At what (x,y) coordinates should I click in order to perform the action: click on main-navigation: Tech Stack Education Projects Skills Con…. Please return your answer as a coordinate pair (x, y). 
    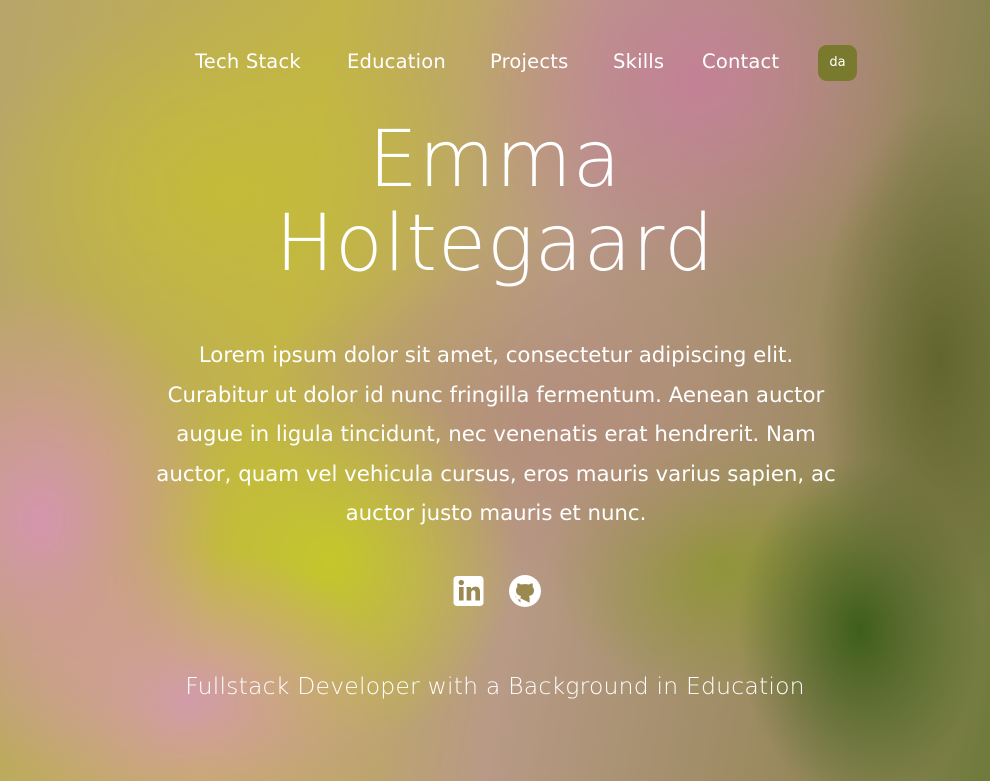
    Looking at the image, I should click on (495, 63).